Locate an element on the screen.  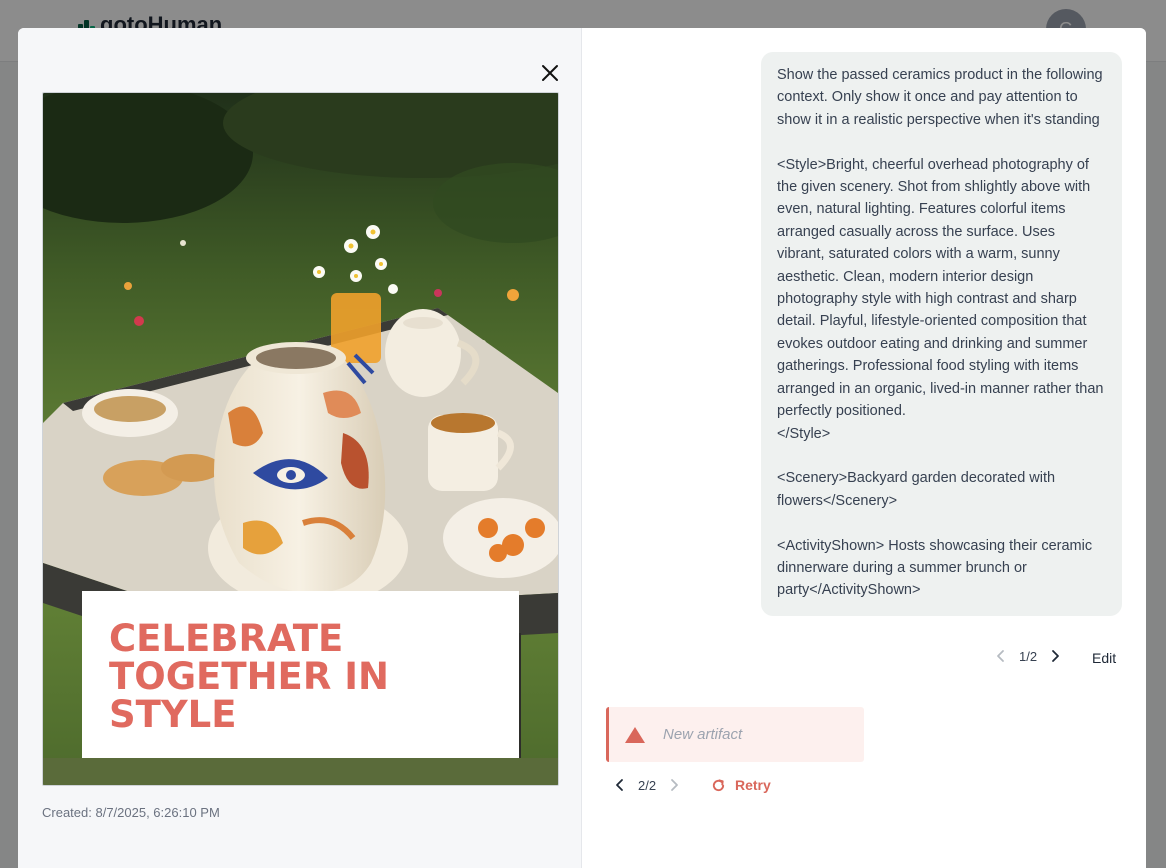
headline-line-1: CELEBRATE is located at coordinates (226, 638).